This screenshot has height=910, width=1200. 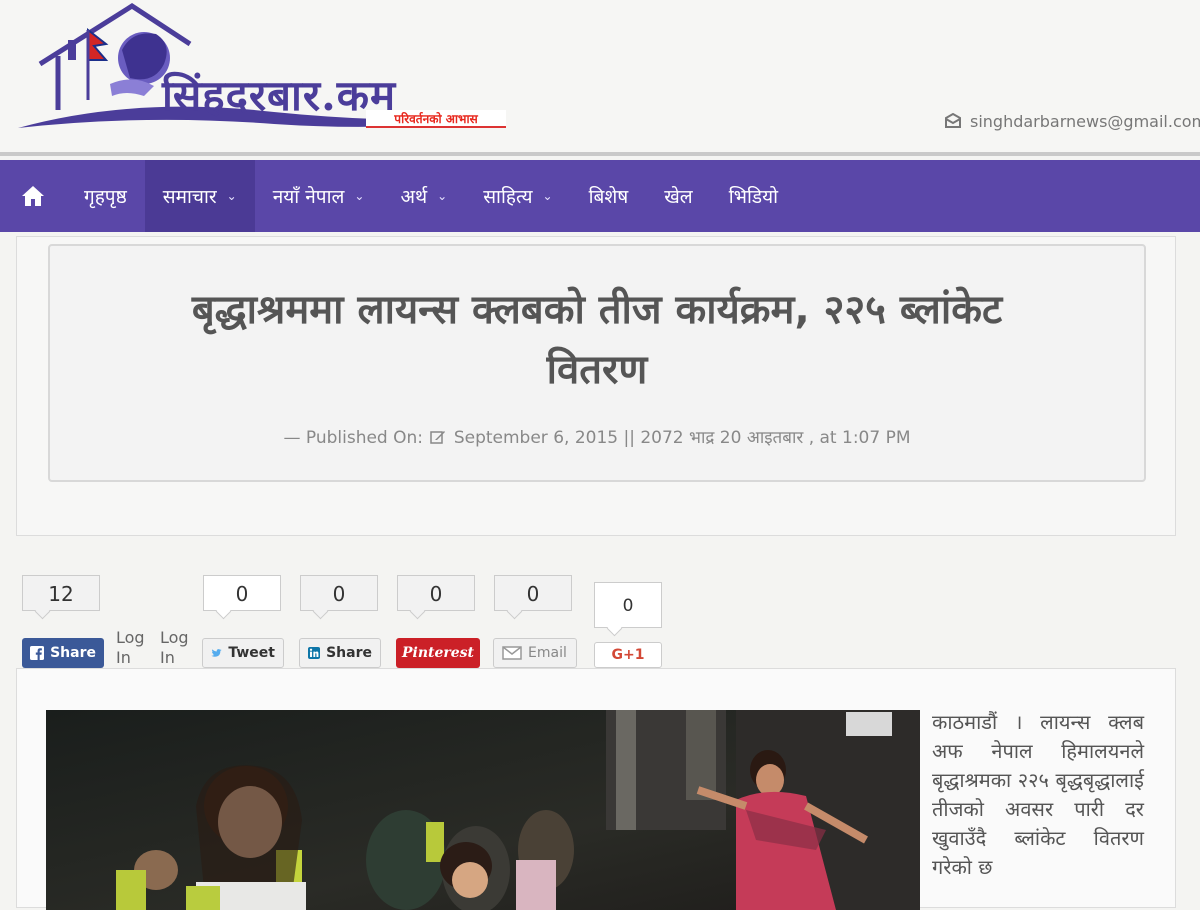 What do you see at coordinates (597, 370) in the screenshot?
I see `article-title-line-2: वितरण` at bounding box center [597, 370].